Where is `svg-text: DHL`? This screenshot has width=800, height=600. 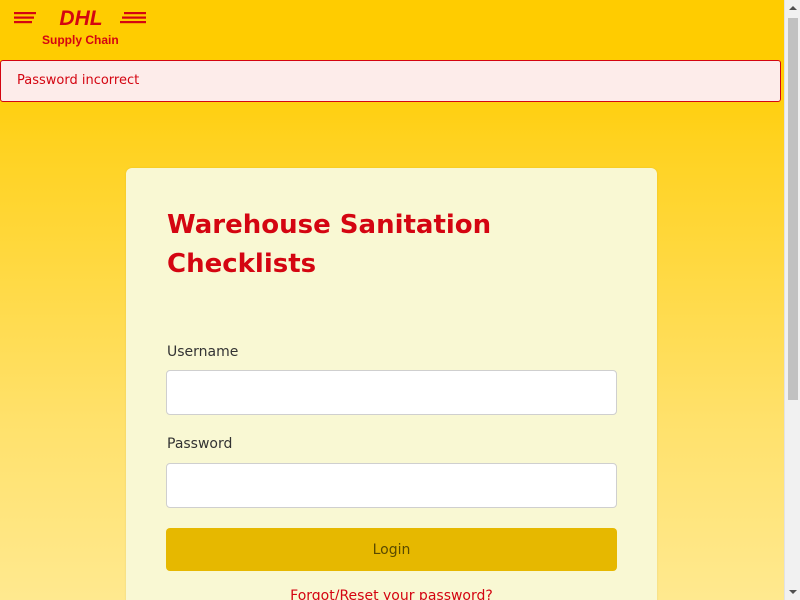
svg-text: DHL is located at coordinates (80, 18).